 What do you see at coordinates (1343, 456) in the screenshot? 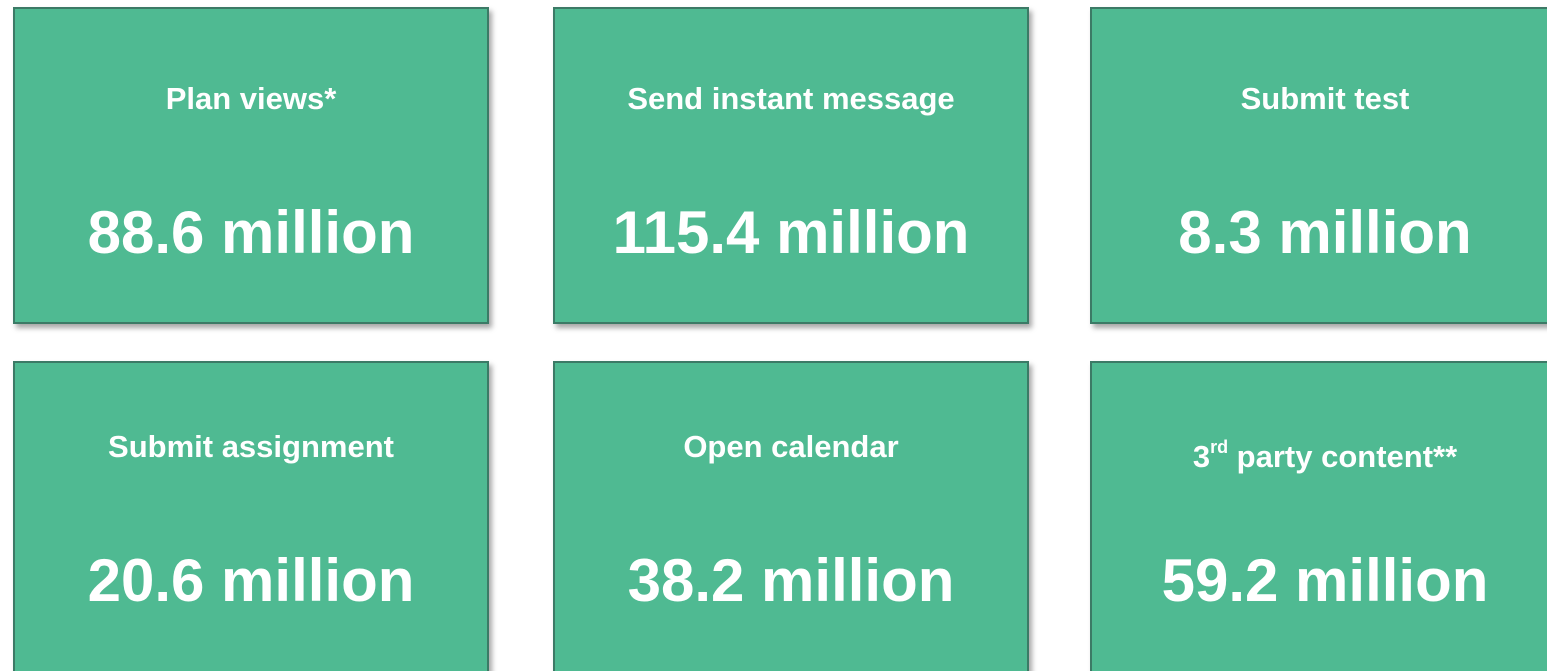
I see `stat-label-suffix: party content**` at bounding box center [1343, 456].